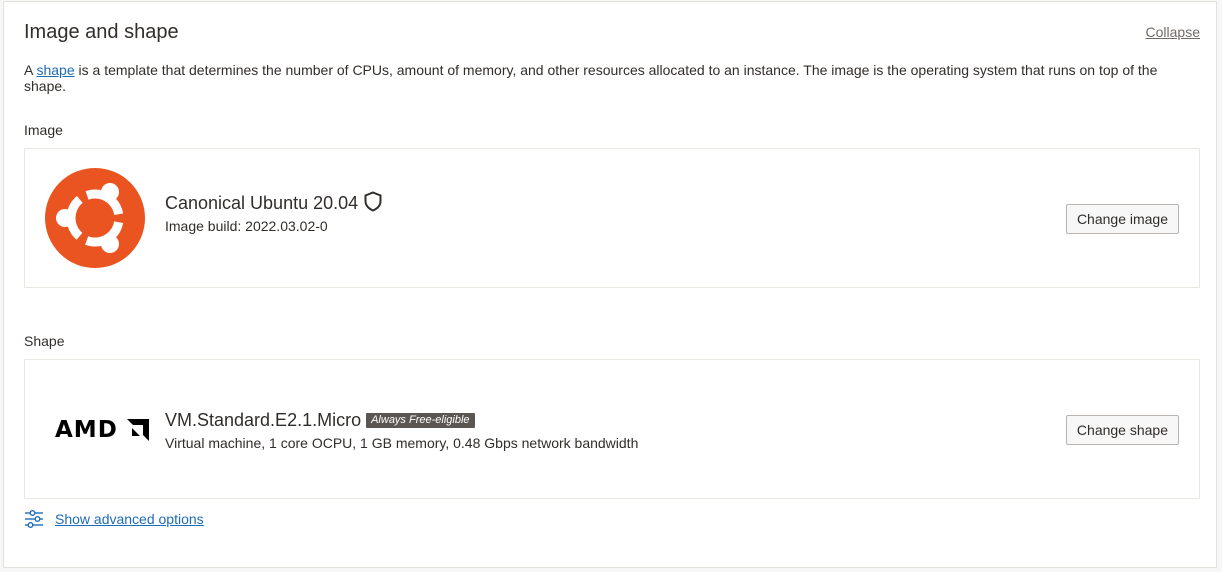  I want to click on image-name-row: Canonical Ubuntu 20.04, so click(273, 202).